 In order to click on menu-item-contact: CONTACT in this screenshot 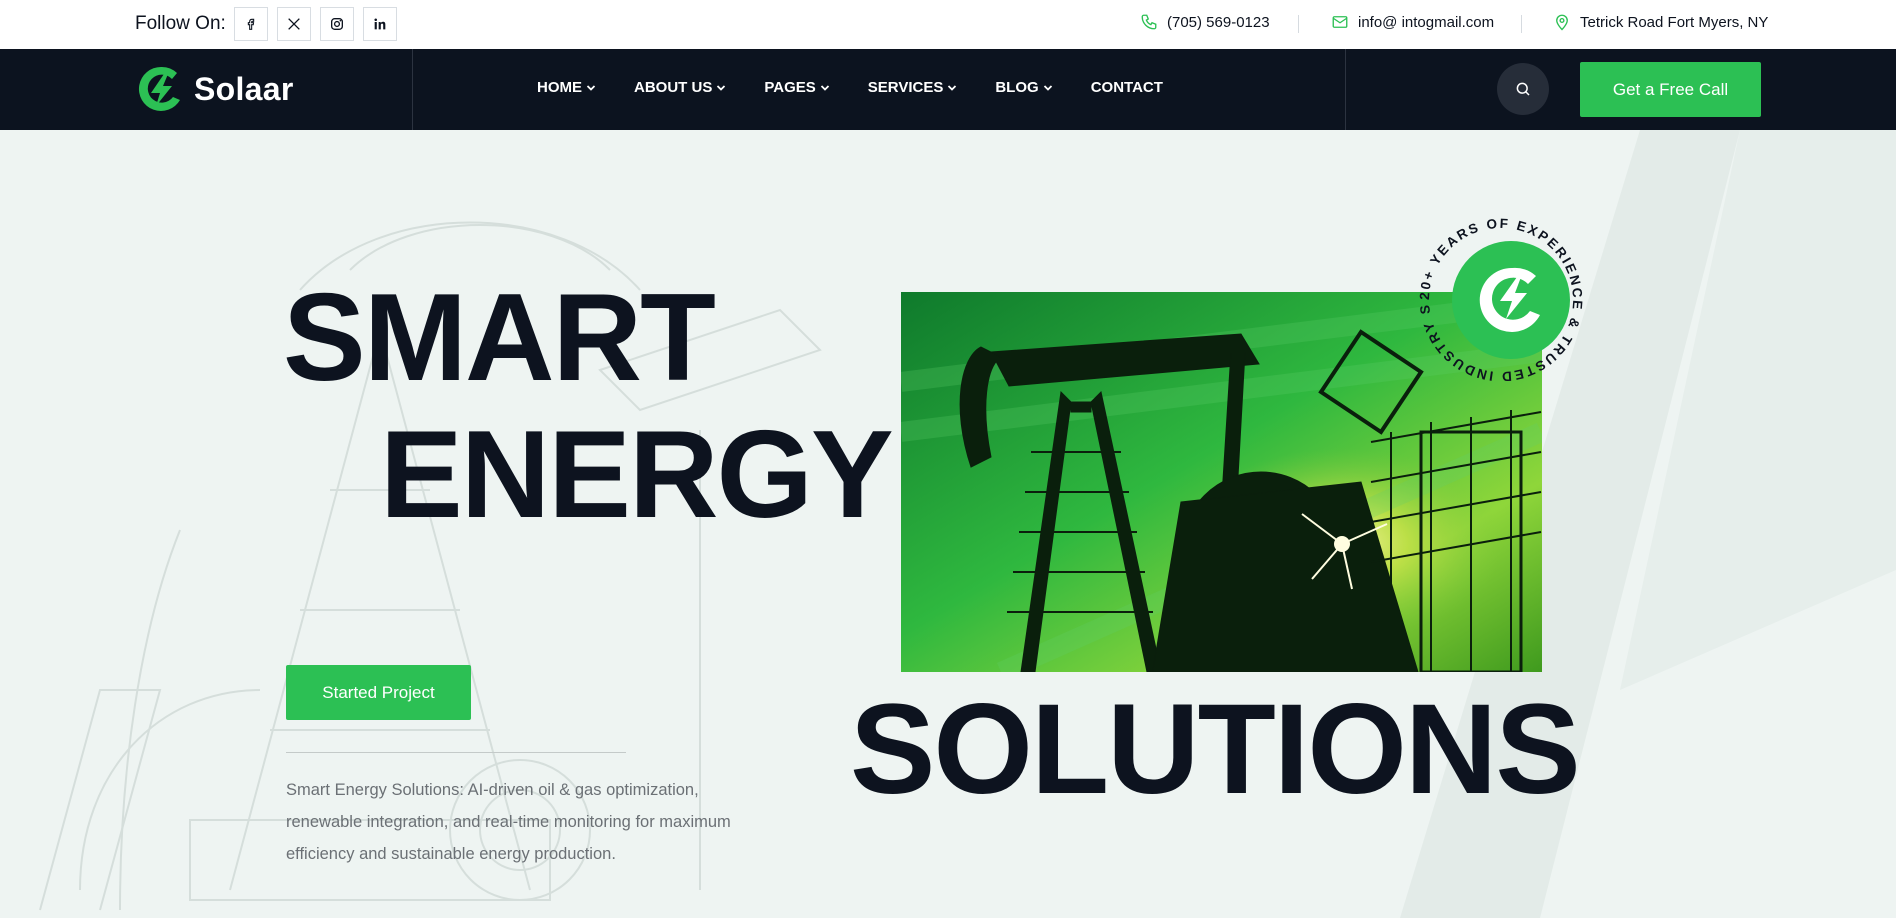, I will do `click(1127, 87)`.